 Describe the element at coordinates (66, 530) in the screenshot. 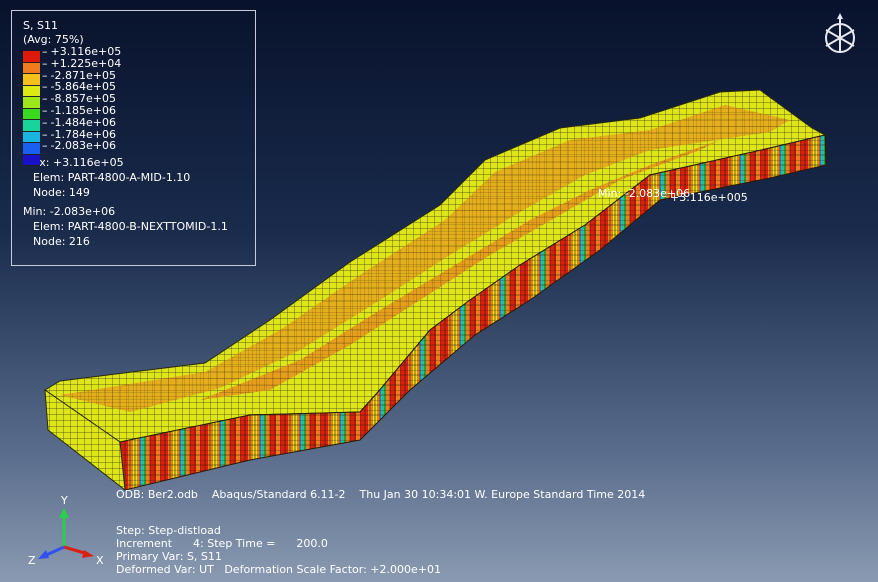

I see `coordinate-axes-icon: Y X Z` at that location.